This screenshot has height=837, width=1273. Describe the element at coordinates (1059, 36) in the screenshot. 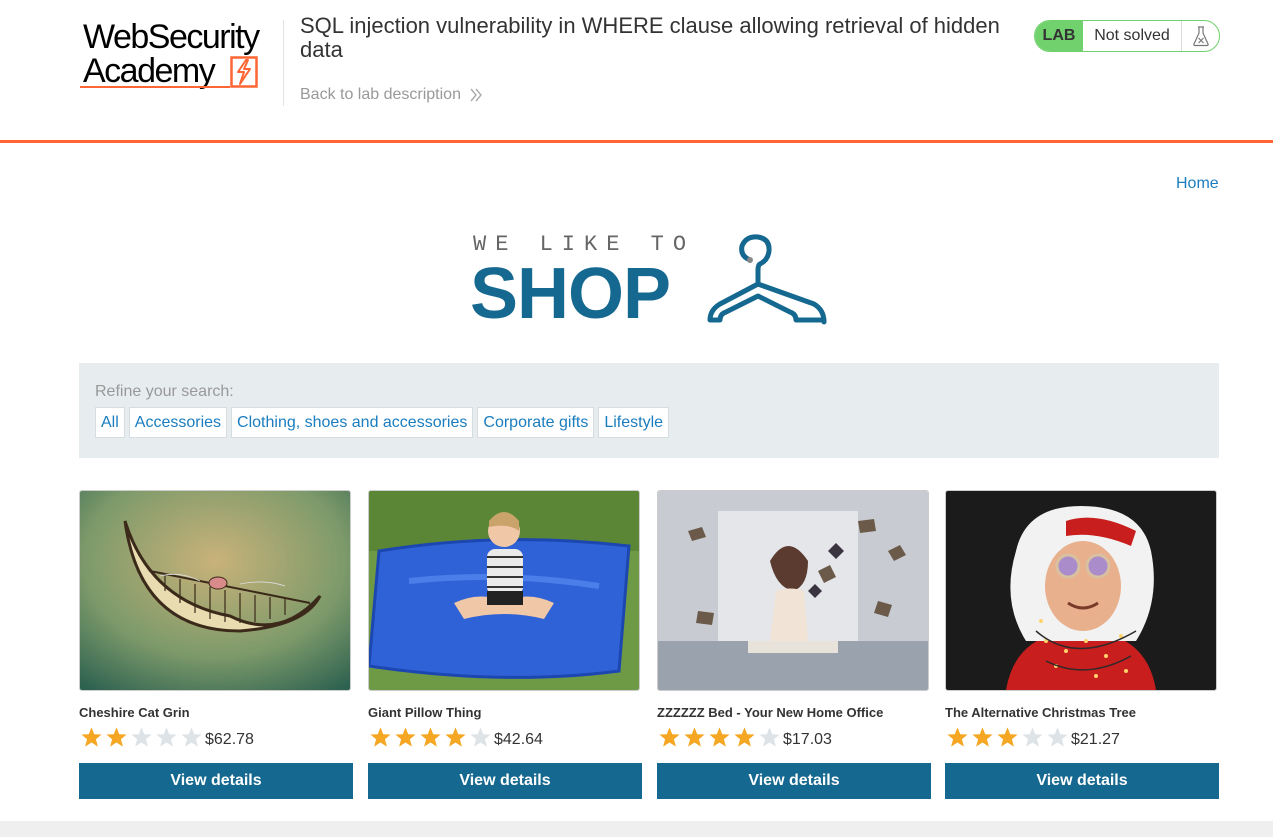

I see `lab-label: LAB` at that location.